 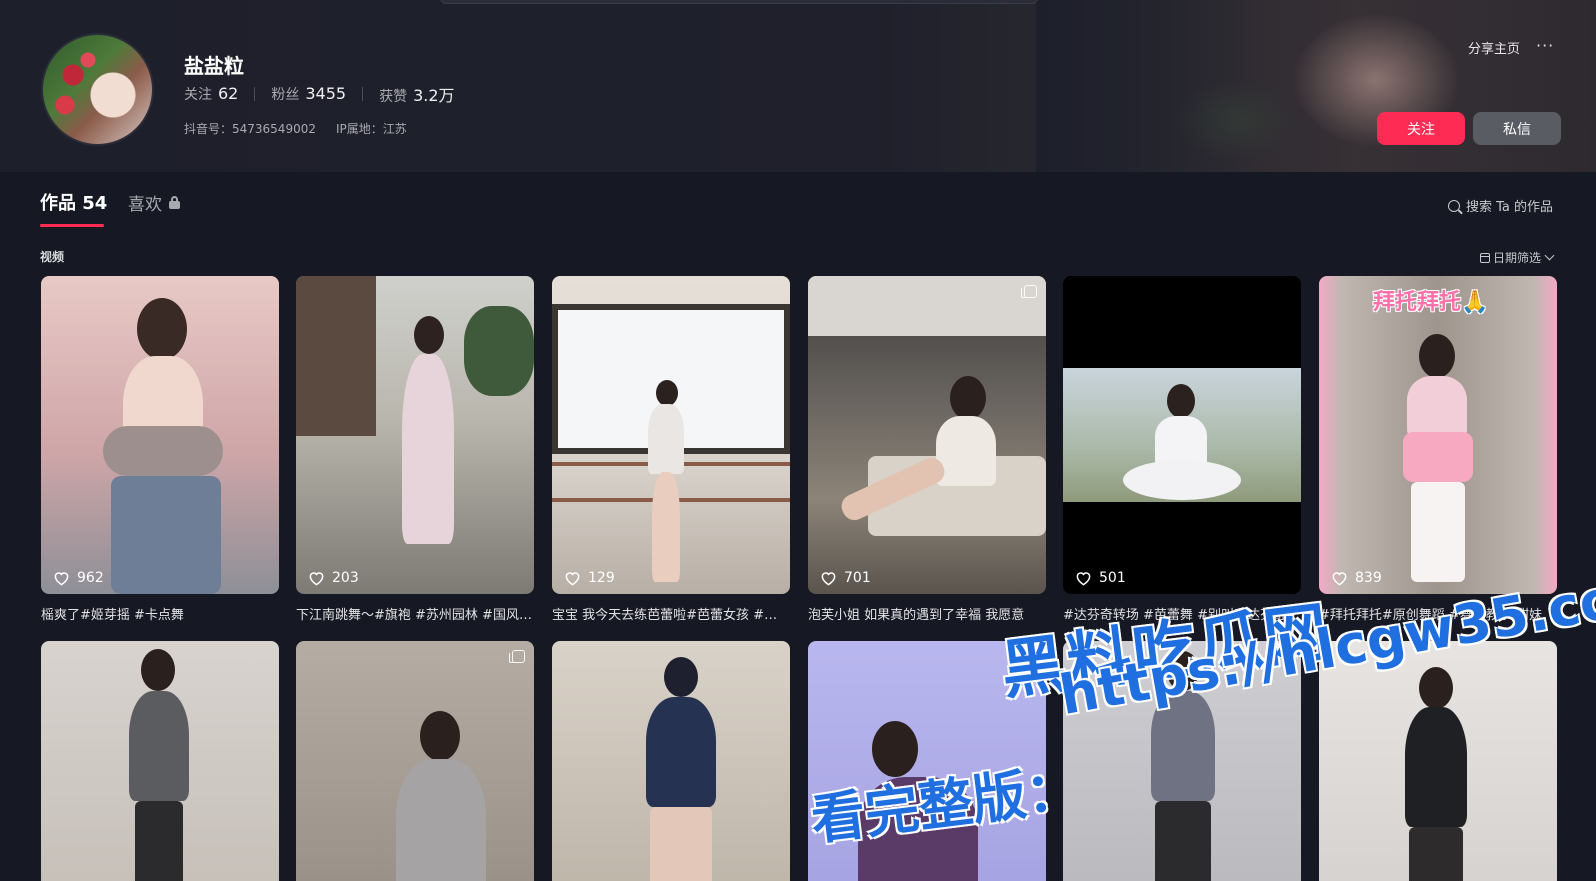 What do you see at coordinates (90, 578) in the screenshot?
I see `like-count-value: 962` at bounding box center [90, 578].